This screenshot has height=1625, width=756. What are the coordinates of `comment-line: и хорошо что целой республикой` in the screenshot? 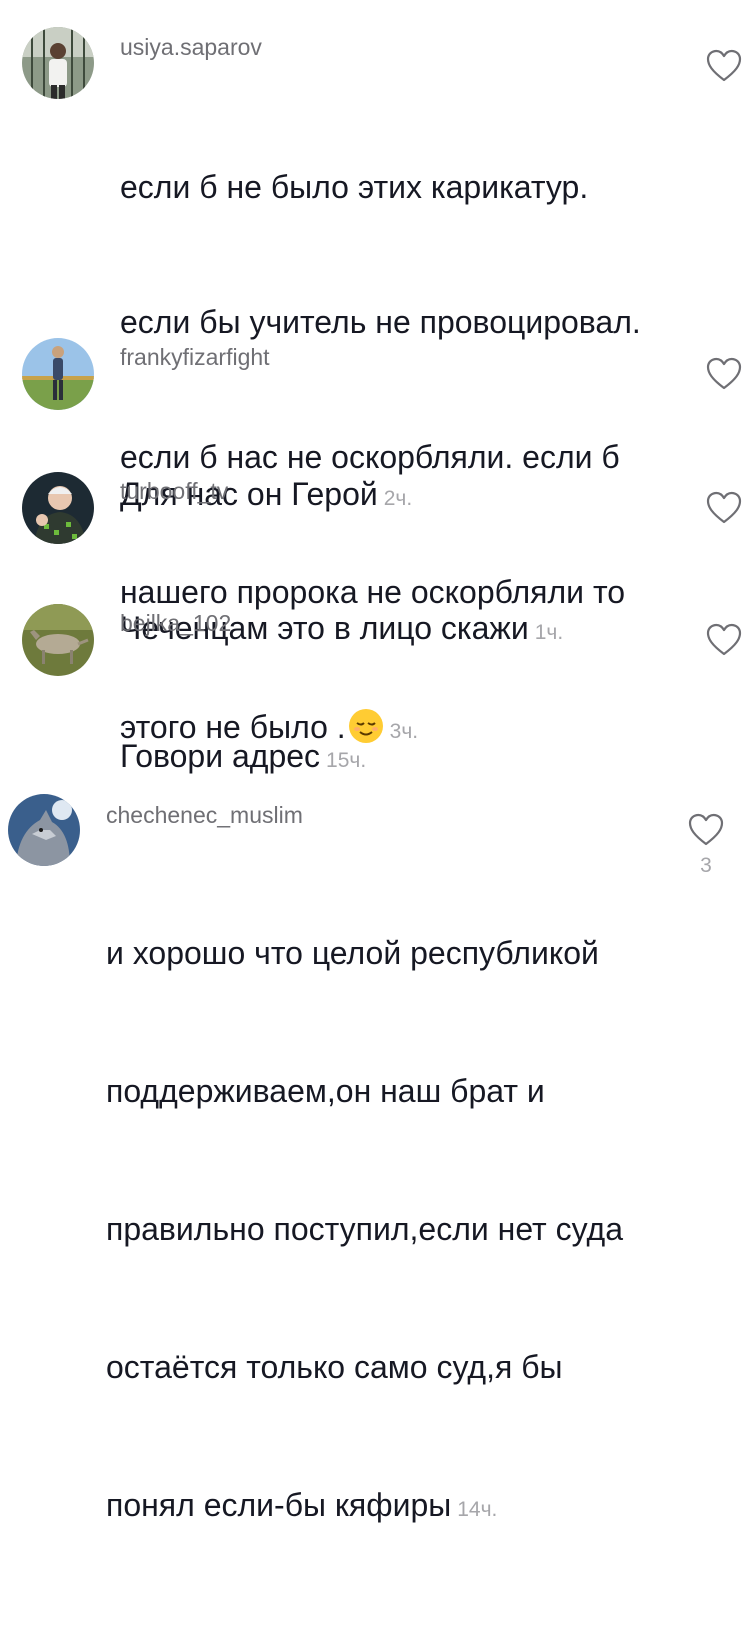 It's located at (352, 953).